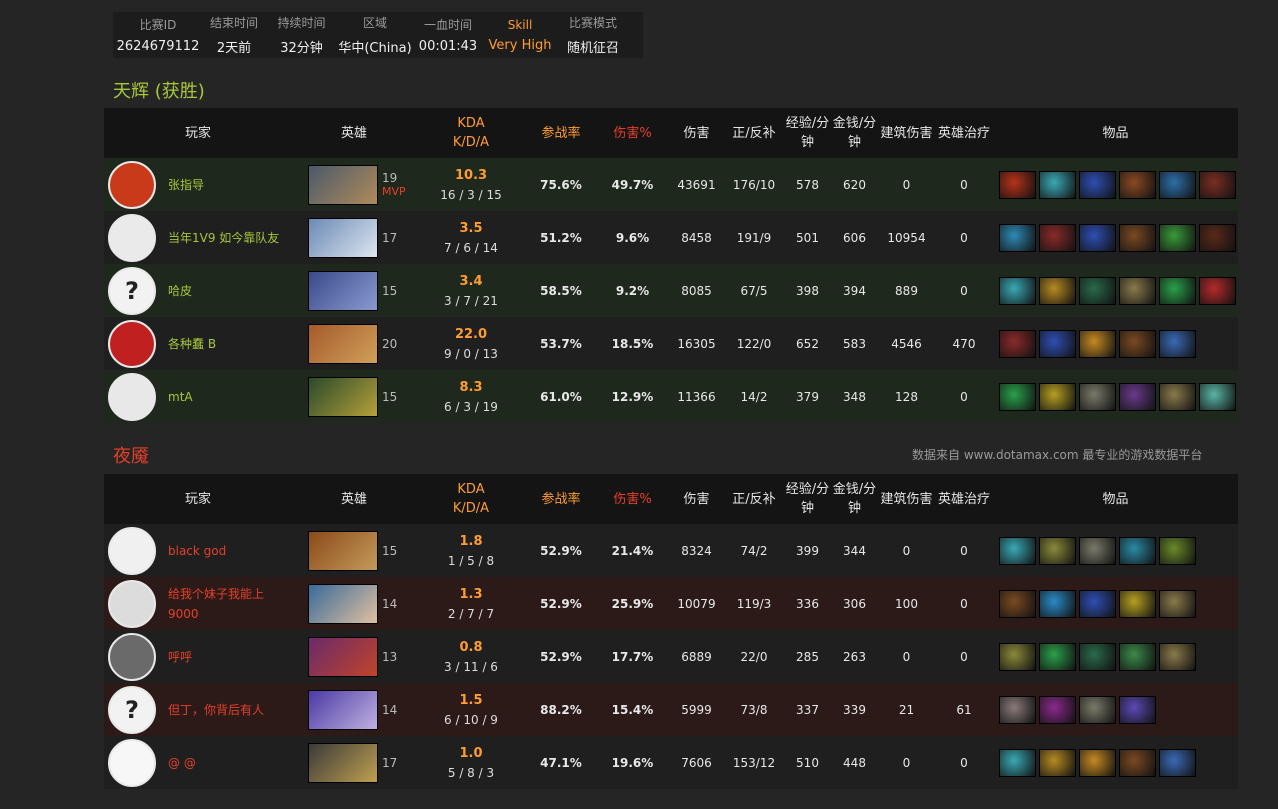  I want to click on player-name-link: 张指导, so click(186, 185).